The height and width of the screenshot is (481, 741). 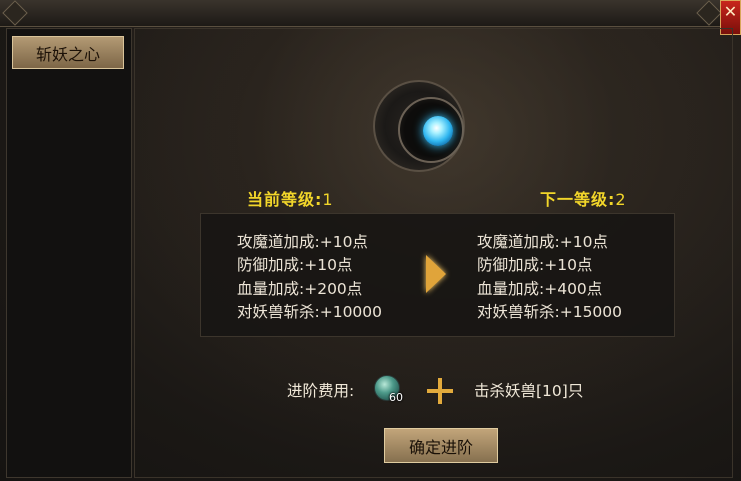 I want to click on stat-line: 对妖兽斩杀:+10000, so click(x=310, y=311).